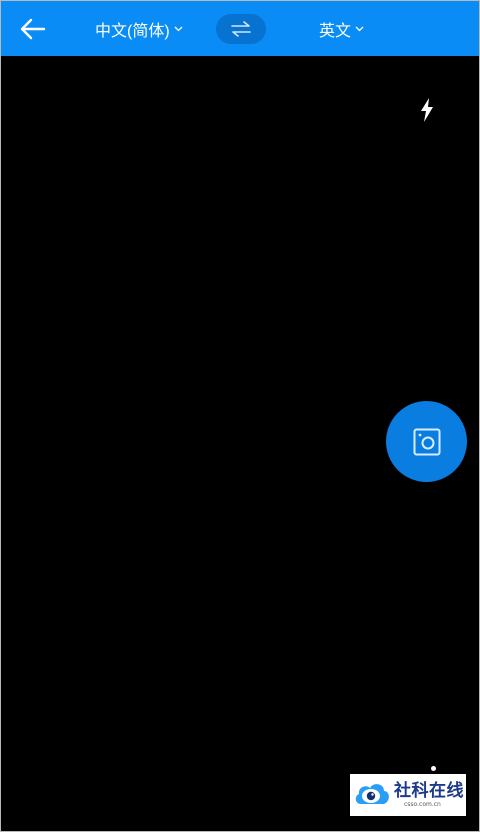 The image size is (480, 832). I want to click on source-language-selector: 中文(简体), so click(139, 29).